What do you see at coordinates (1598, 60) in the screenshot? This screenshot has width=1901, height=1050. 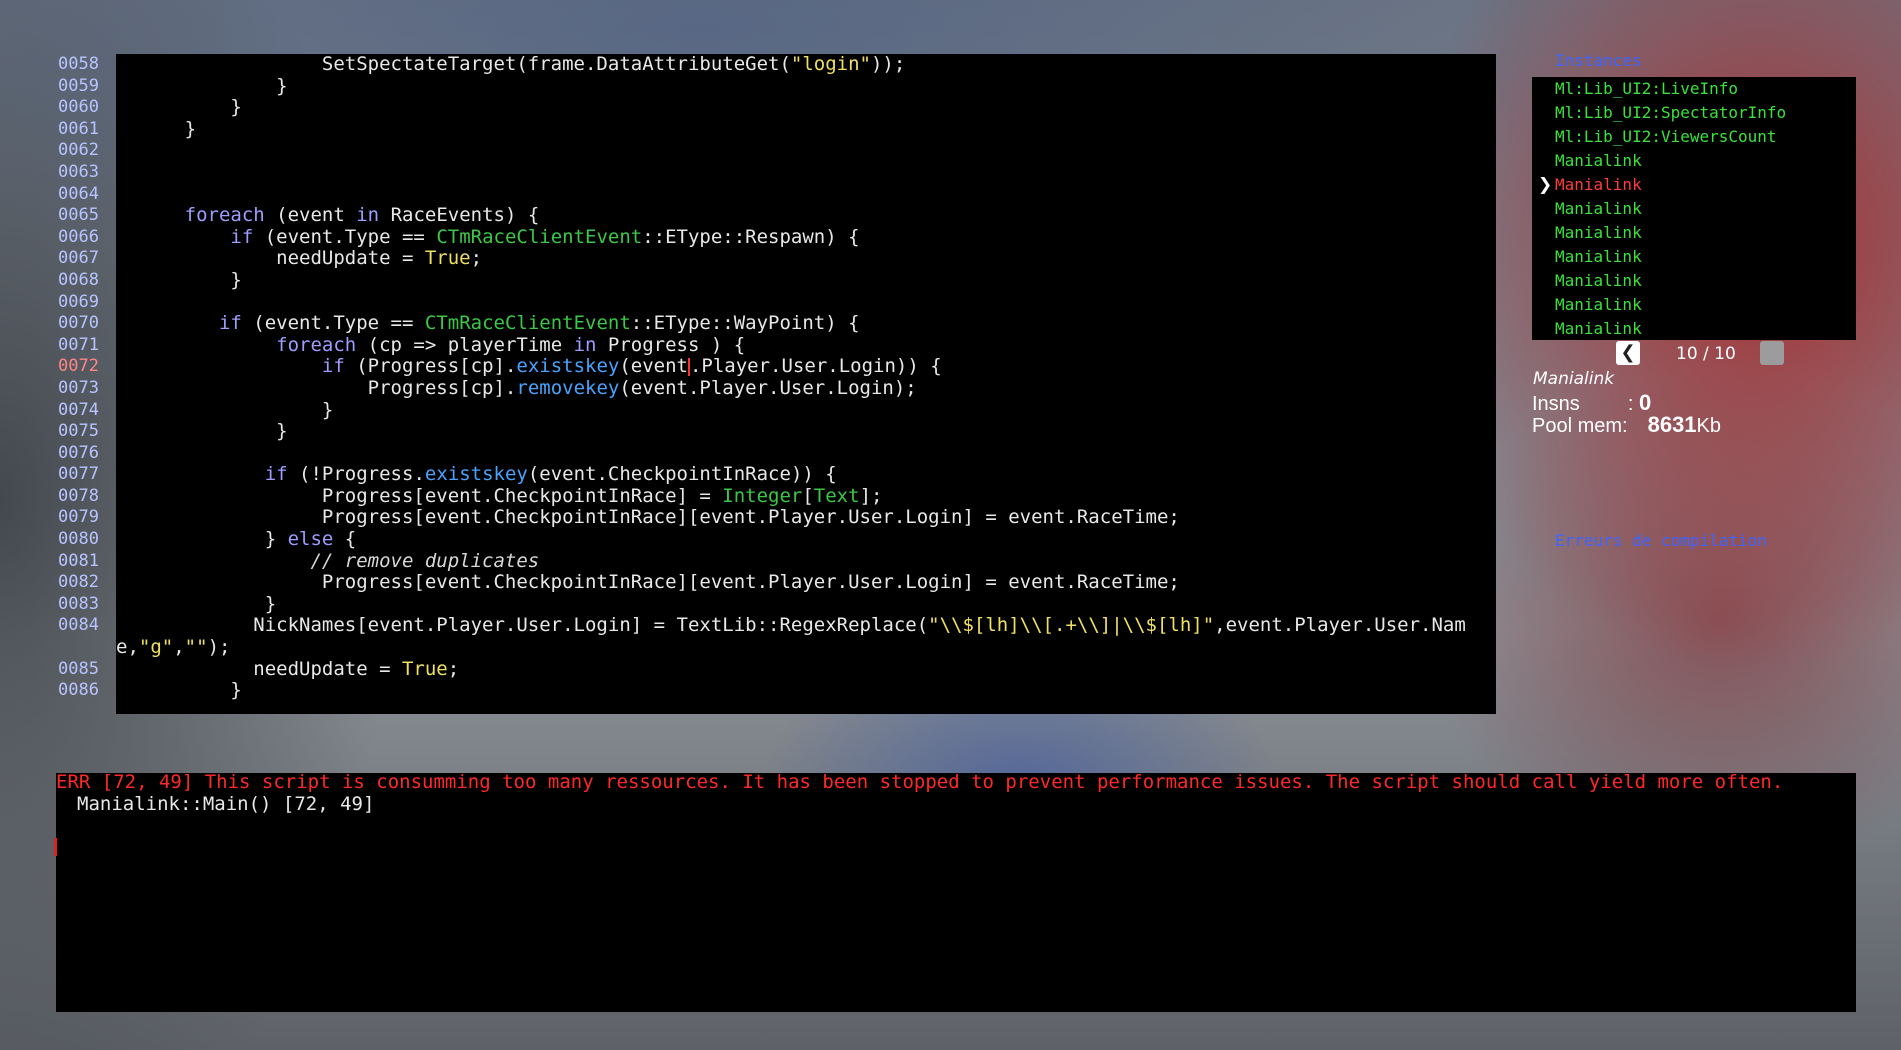 I see `instances-title: Instances` at bounding box center [1598, 60].